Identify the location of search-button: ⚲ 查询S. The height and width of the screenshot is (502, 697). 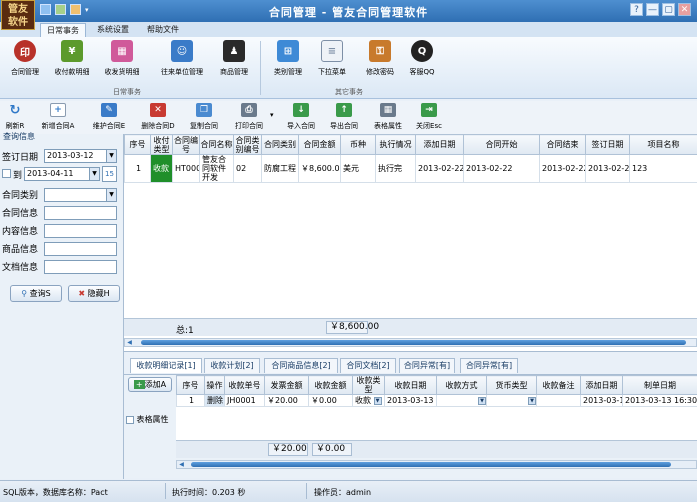
(36, 293).